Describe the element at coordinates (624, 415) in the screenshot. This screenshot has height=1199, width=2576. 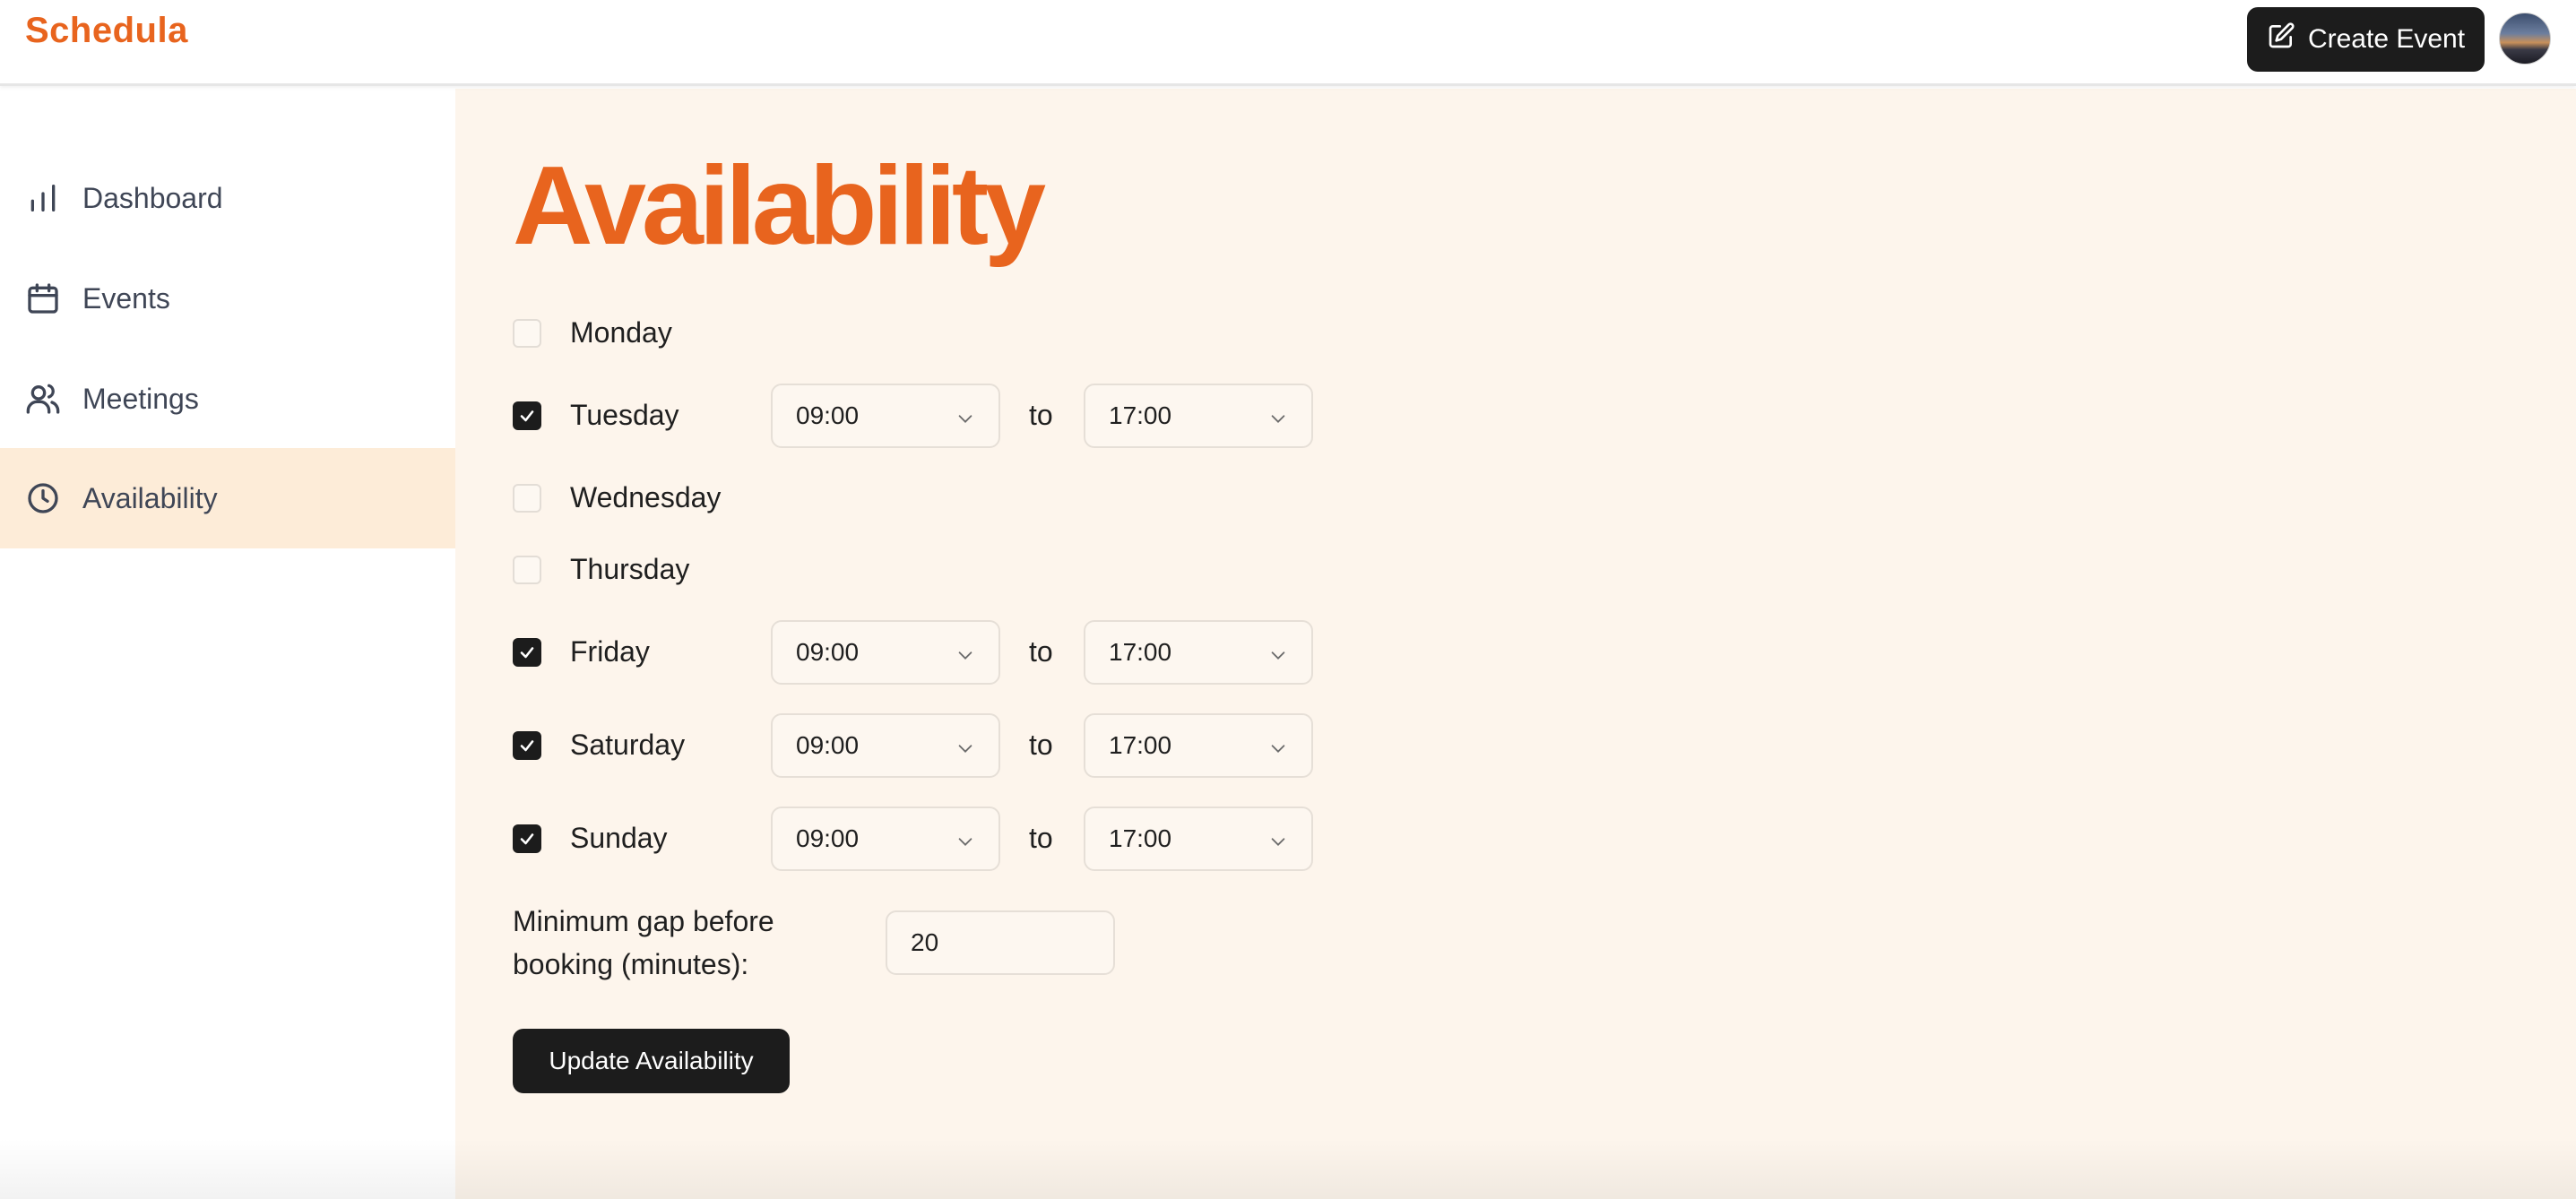
I see `day-label: Tuesday` at that location.